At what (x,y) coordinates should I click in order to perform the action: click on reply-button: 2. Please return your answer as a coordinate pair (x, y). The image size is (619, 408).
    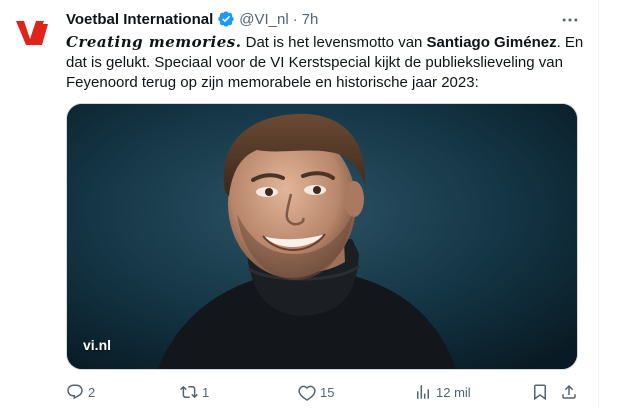
    Looking at the image, I should click on (80, 392).